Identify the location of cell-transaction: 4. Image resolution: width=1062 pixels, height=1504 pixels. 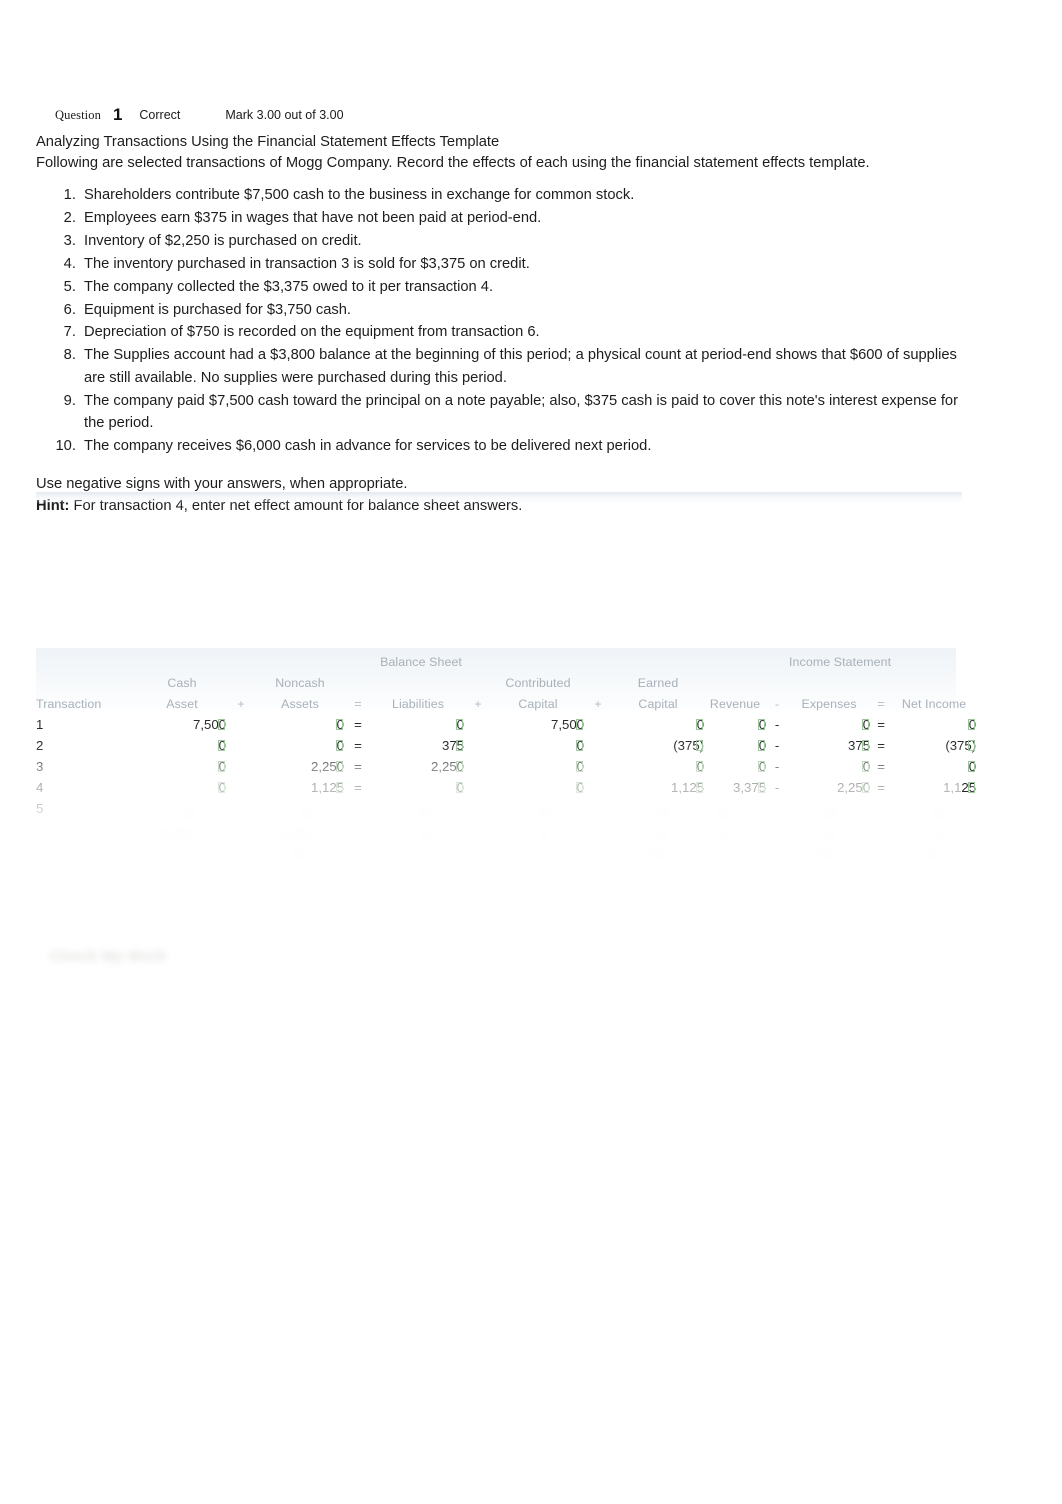
(40, 787).